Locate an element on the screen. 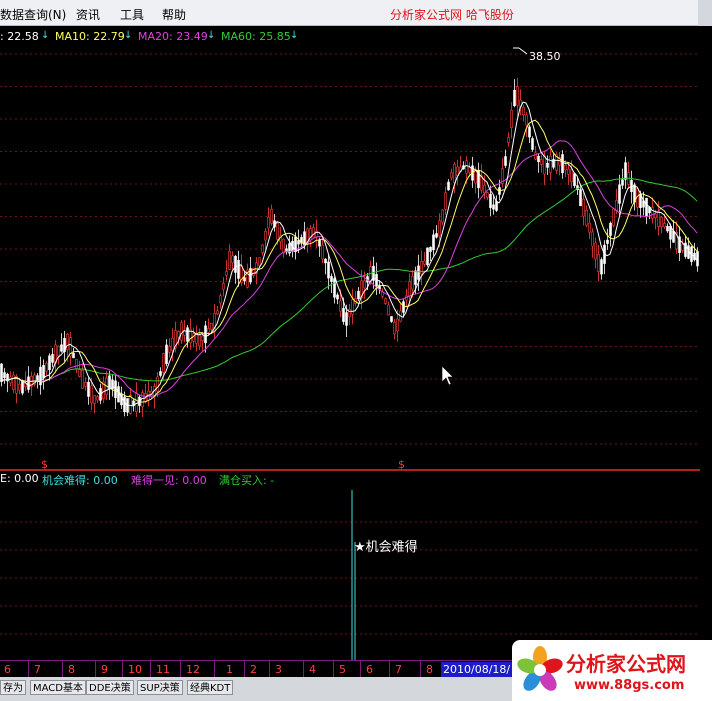 The height and width of the screenshot is (701, 712). date-tick: 12 is located at coordinates (193, 669).